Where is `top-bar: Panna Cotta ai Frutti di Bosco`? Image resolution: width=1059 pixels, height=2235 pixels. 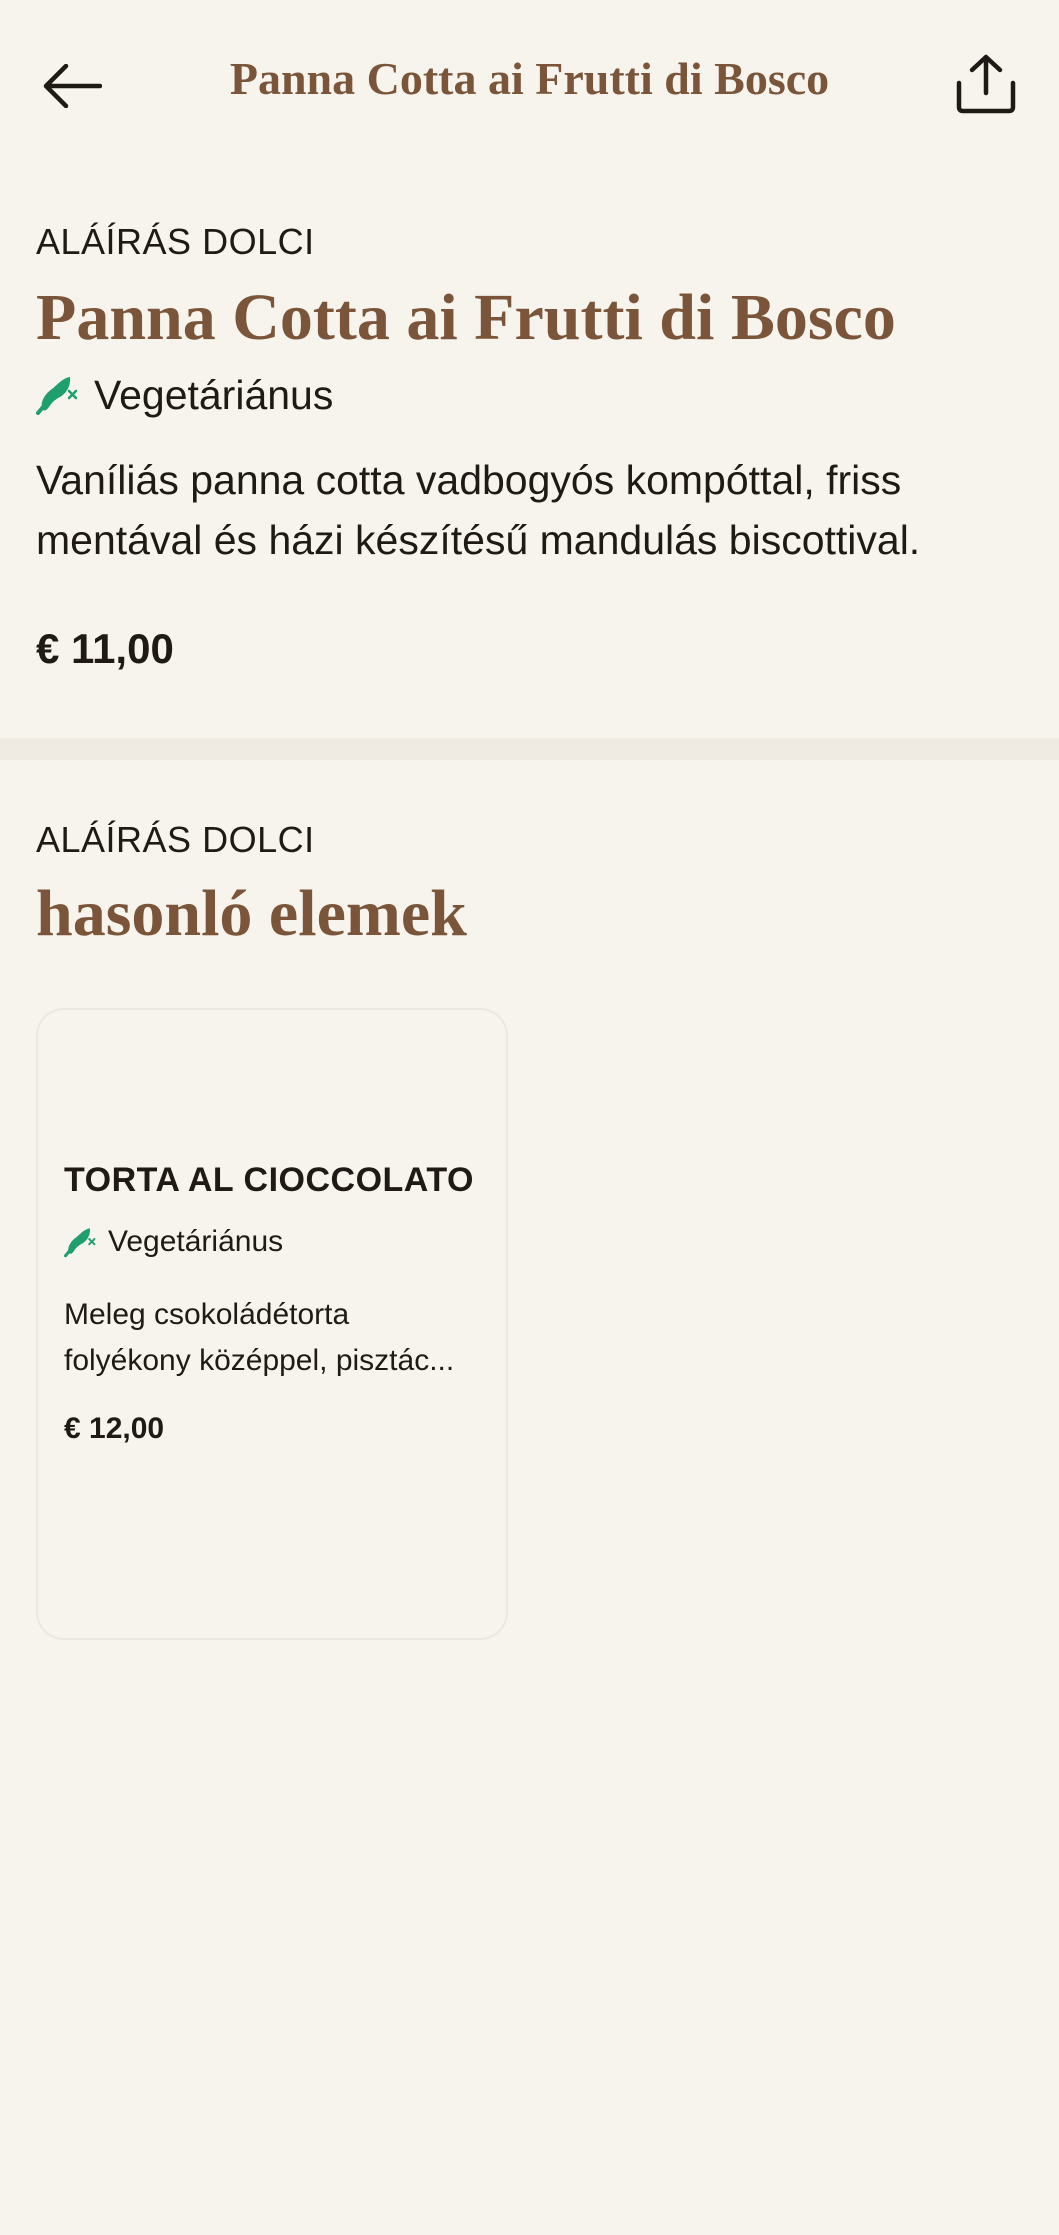
top-bar: Panna Cotta ai Frutti di Bosco is located at coordinates (529, 84).